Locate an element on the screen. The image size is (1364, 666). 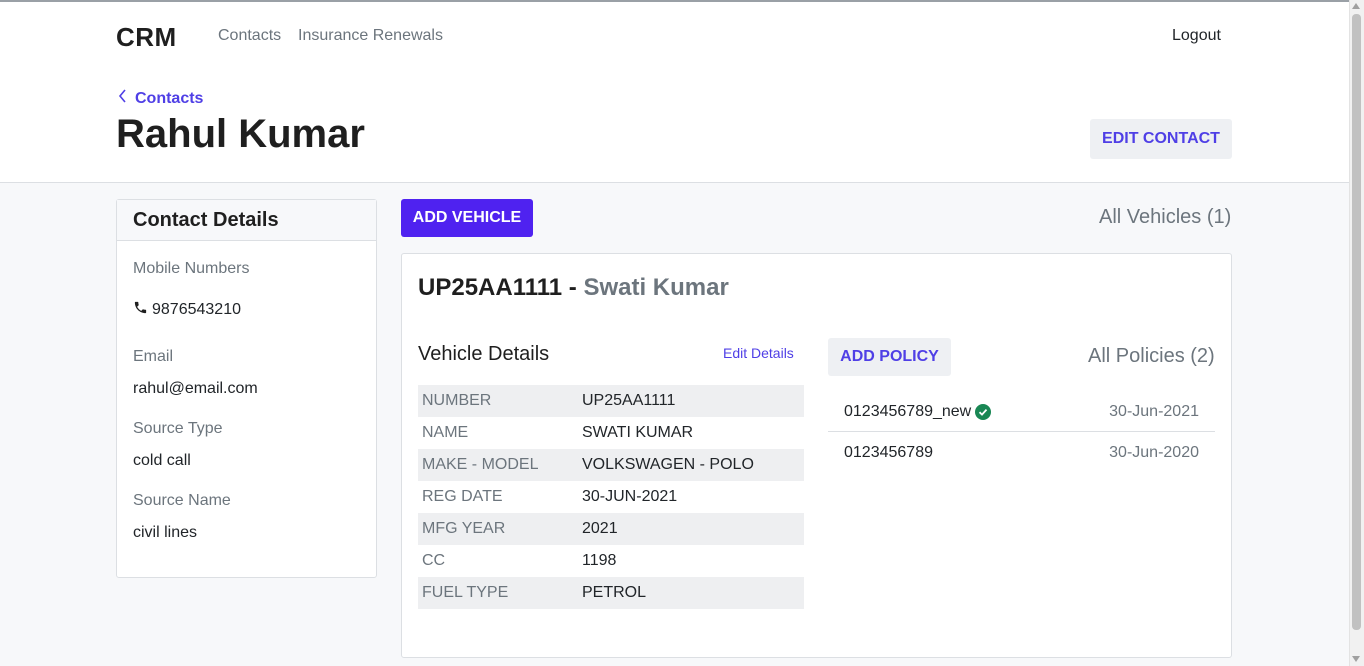
detail-value: SWATI KUMAR is located at coordinates (638, 432).